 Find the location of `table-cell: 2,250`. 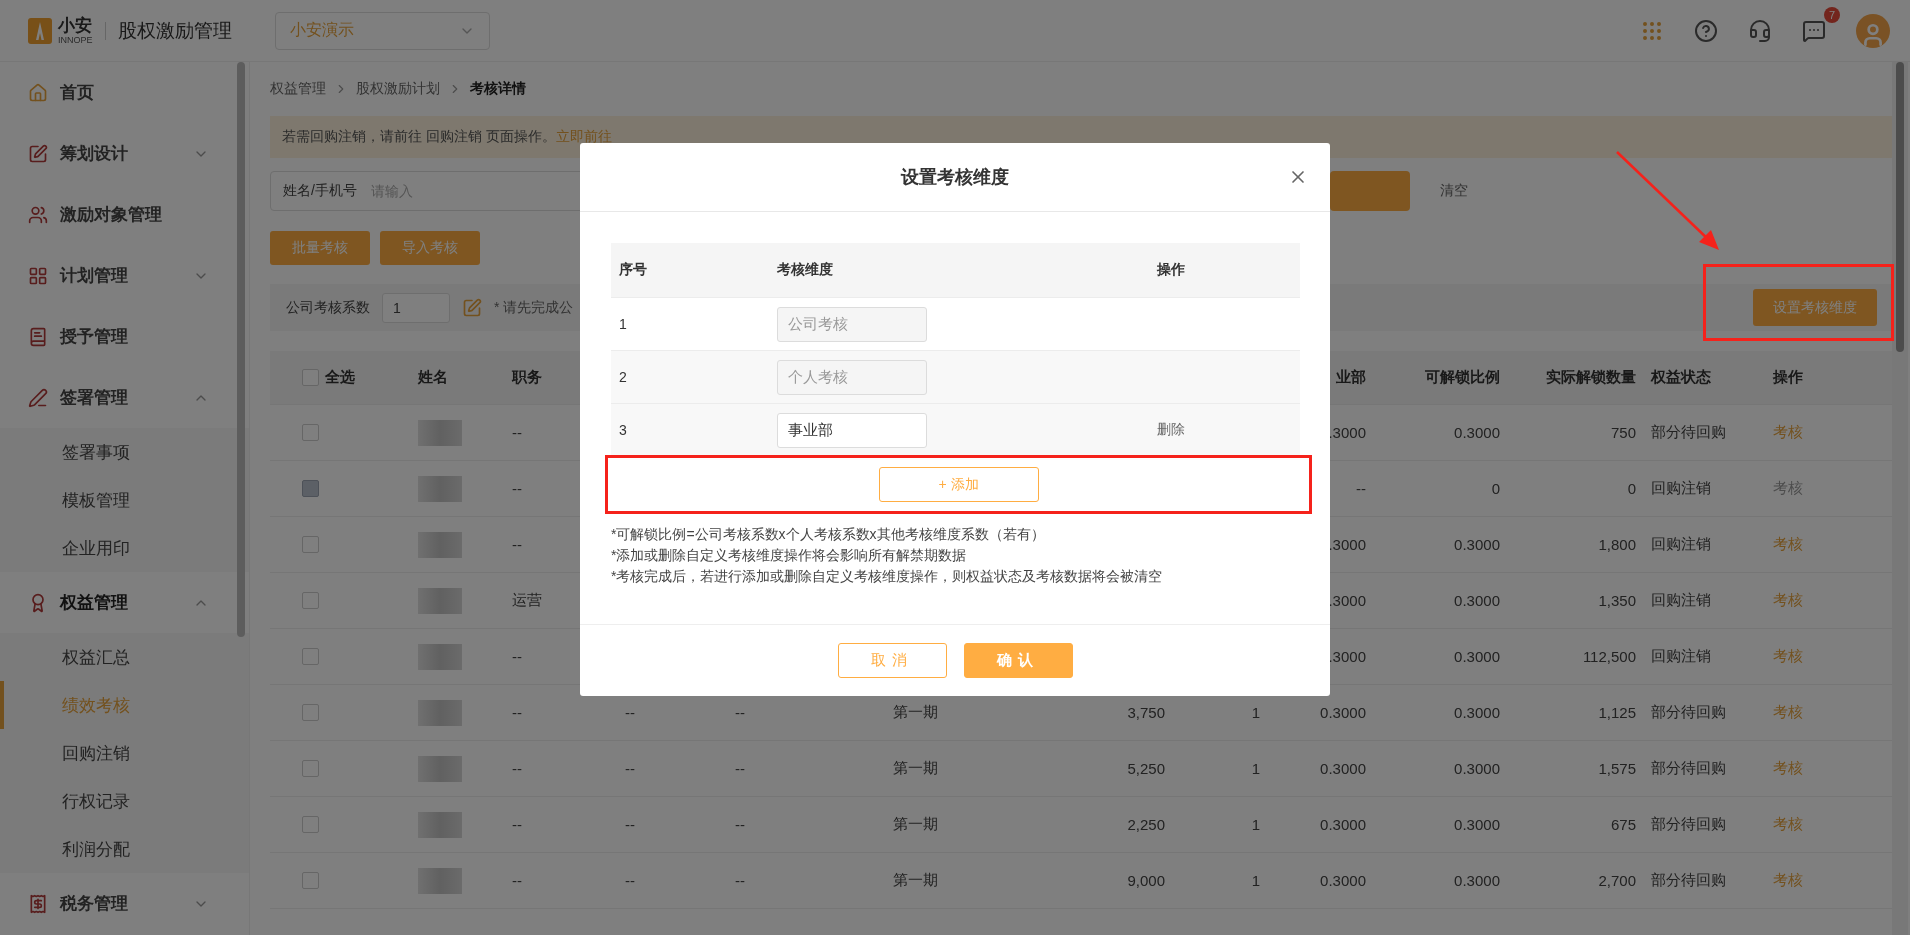

table-cell: 2,250 is located at coordinates (1146, 824).